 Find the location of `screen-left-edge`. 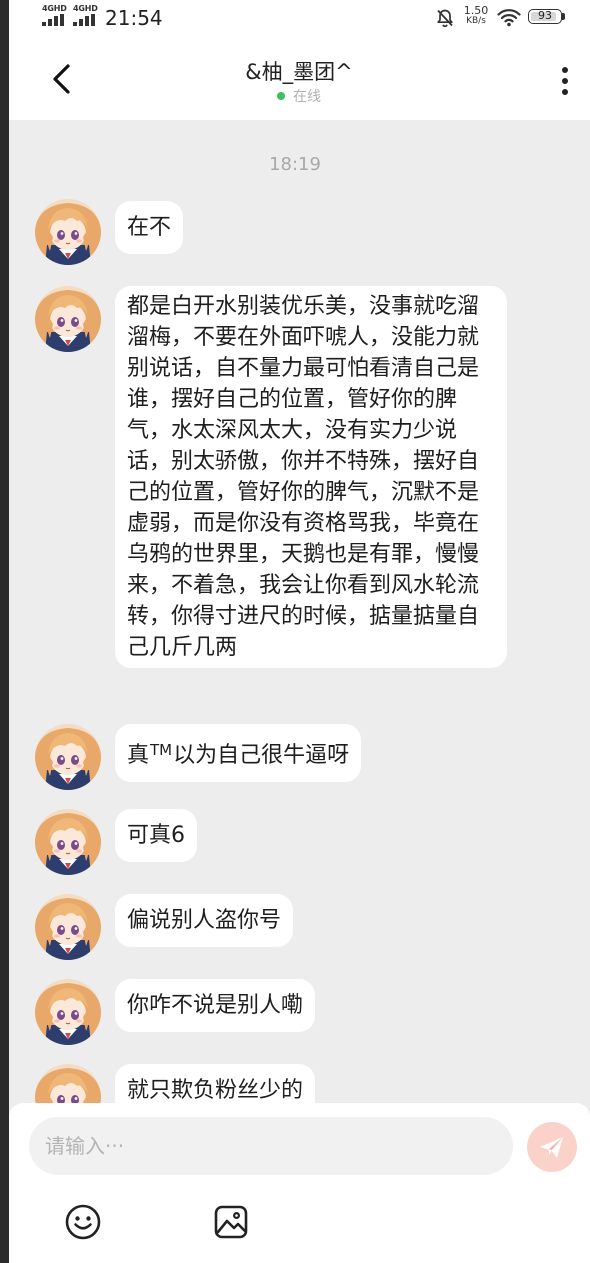

screen-left-edge is located at coordinates (4, 631).